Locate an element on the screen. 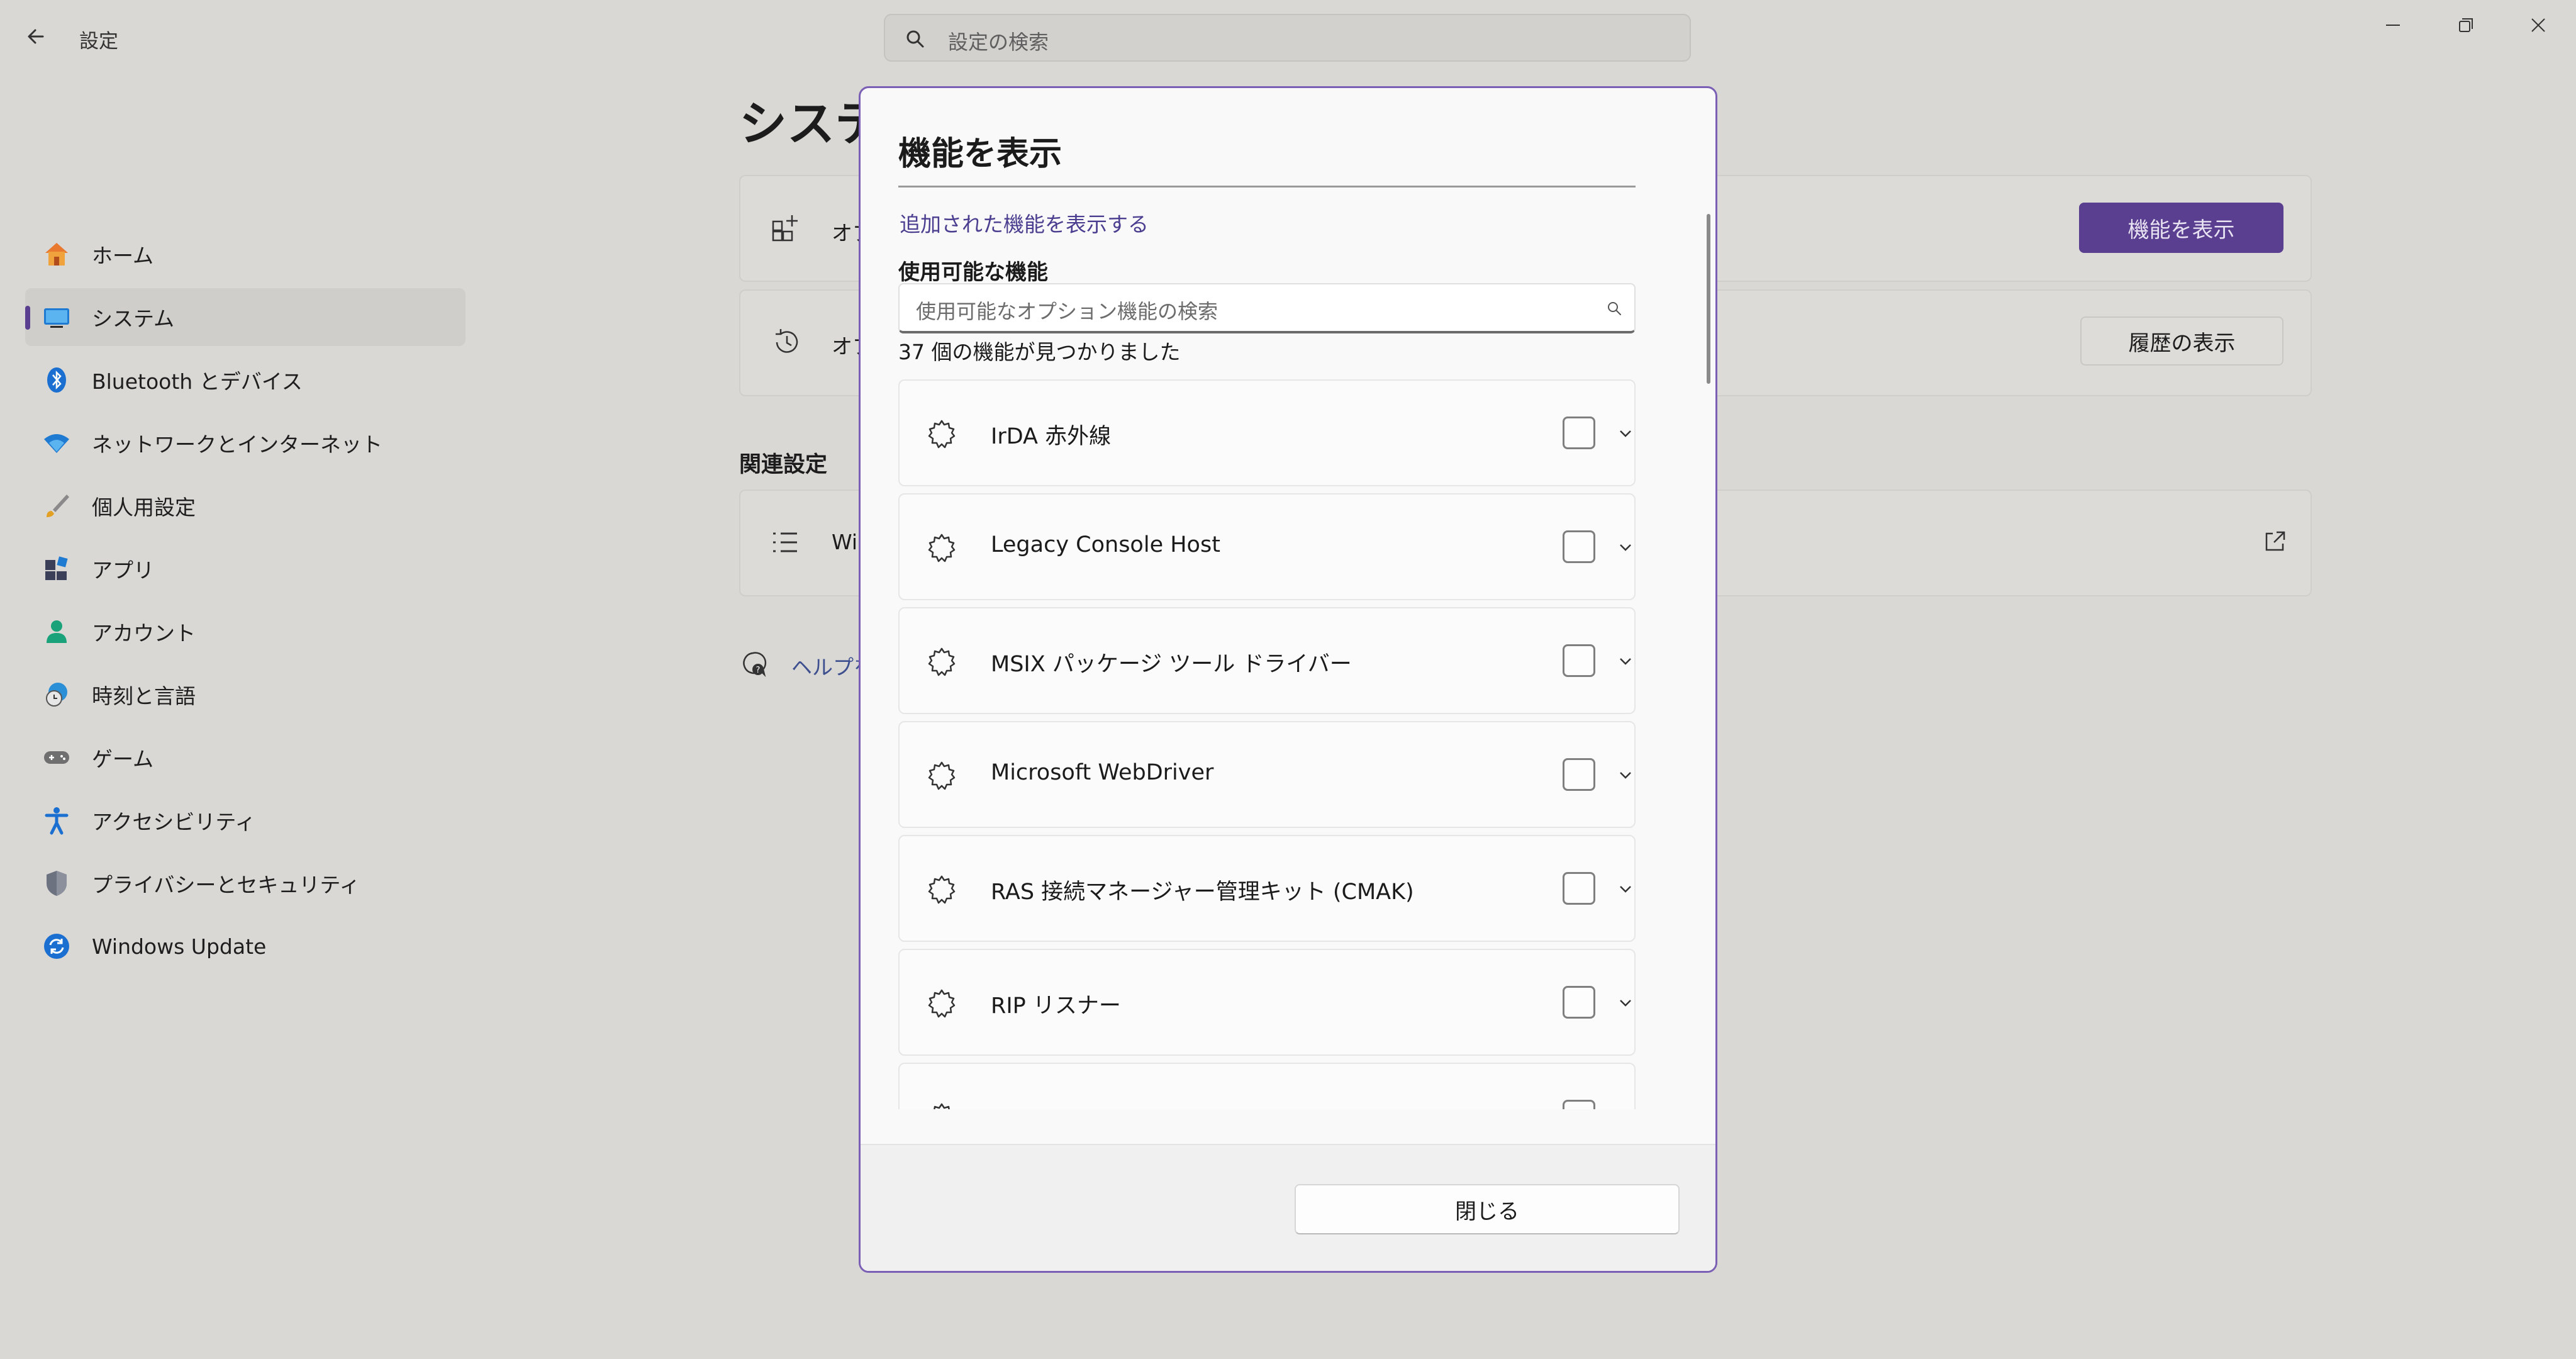 The height and width of the screenshot is (1359, 2576). sidebar-item-label: システム is located at coordinates (133, 318).